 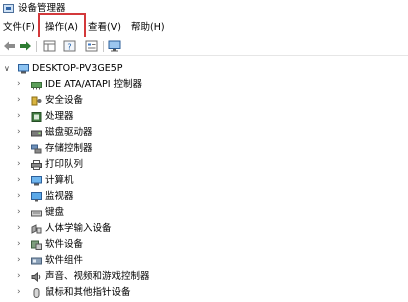 What do you see at coordinates (36, 101) in the screenshot?
I see `security-device-icon` at bounding box center [36, 101].